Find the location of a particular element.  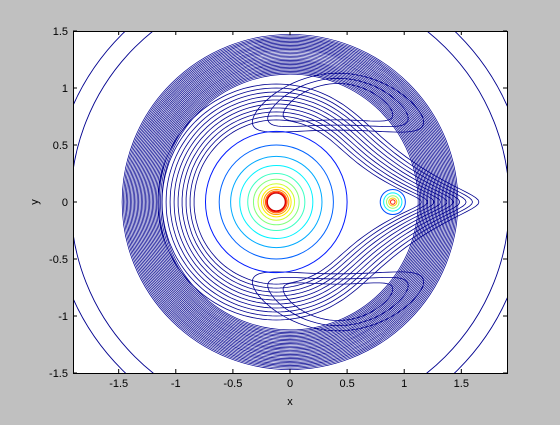

x-tick-label: 0 is located at coordinates (290, 384).